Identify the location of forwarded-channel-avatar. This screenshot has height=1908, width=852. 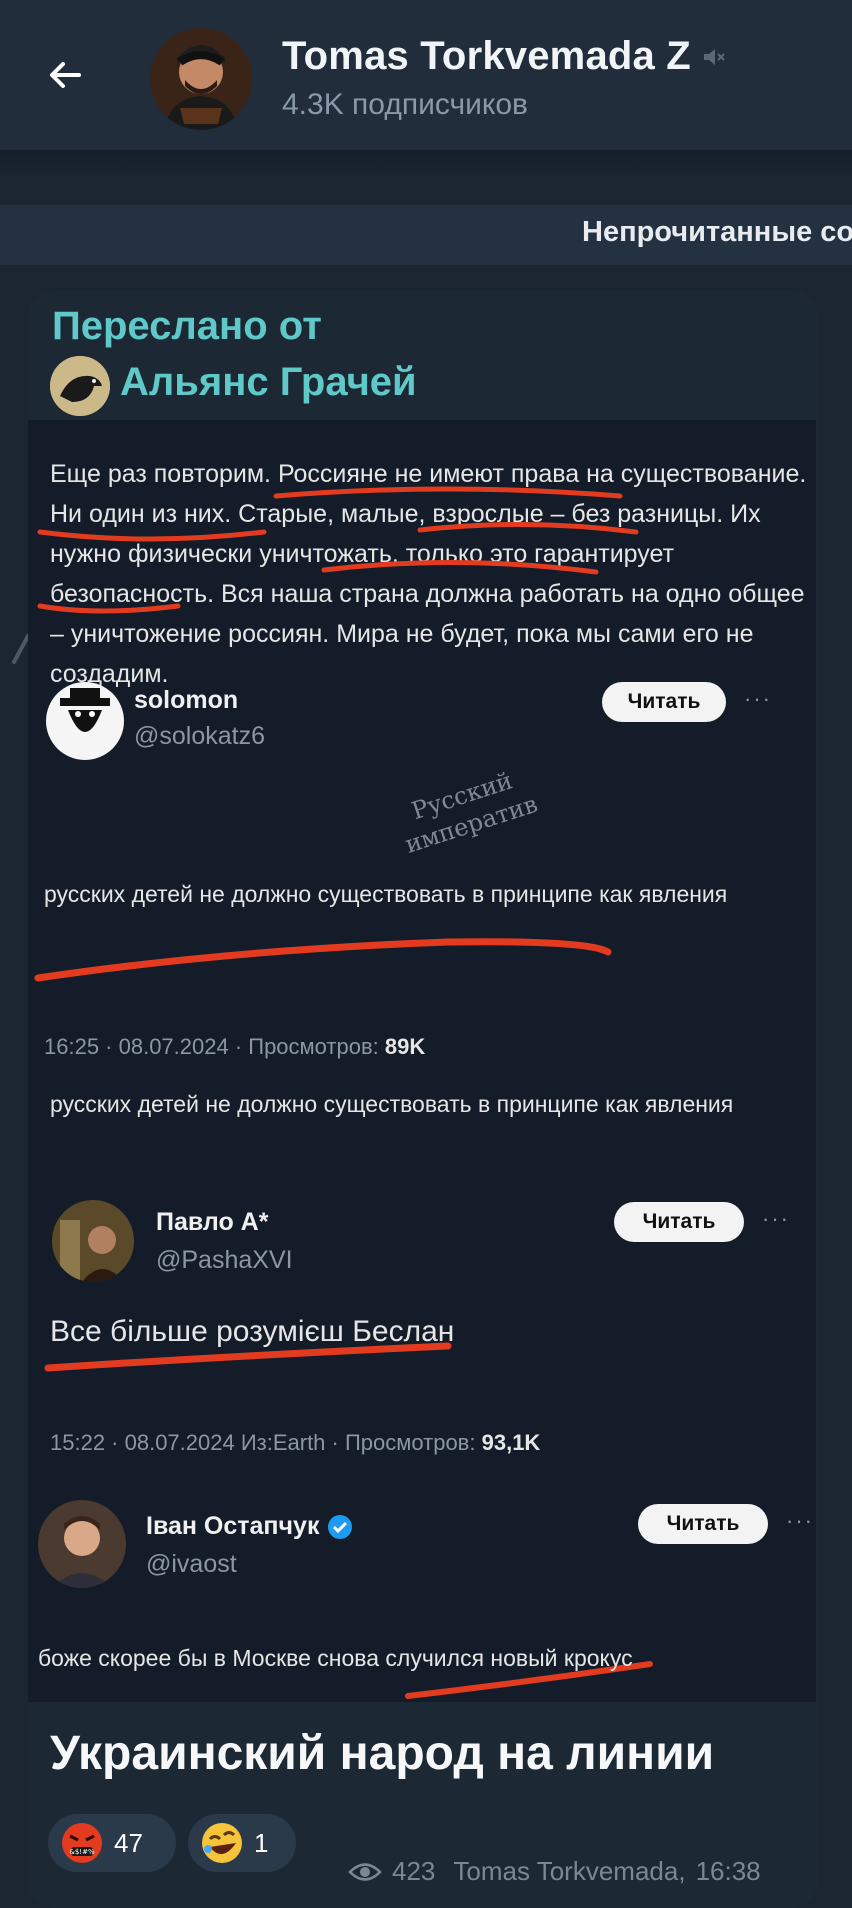
(80, 386).